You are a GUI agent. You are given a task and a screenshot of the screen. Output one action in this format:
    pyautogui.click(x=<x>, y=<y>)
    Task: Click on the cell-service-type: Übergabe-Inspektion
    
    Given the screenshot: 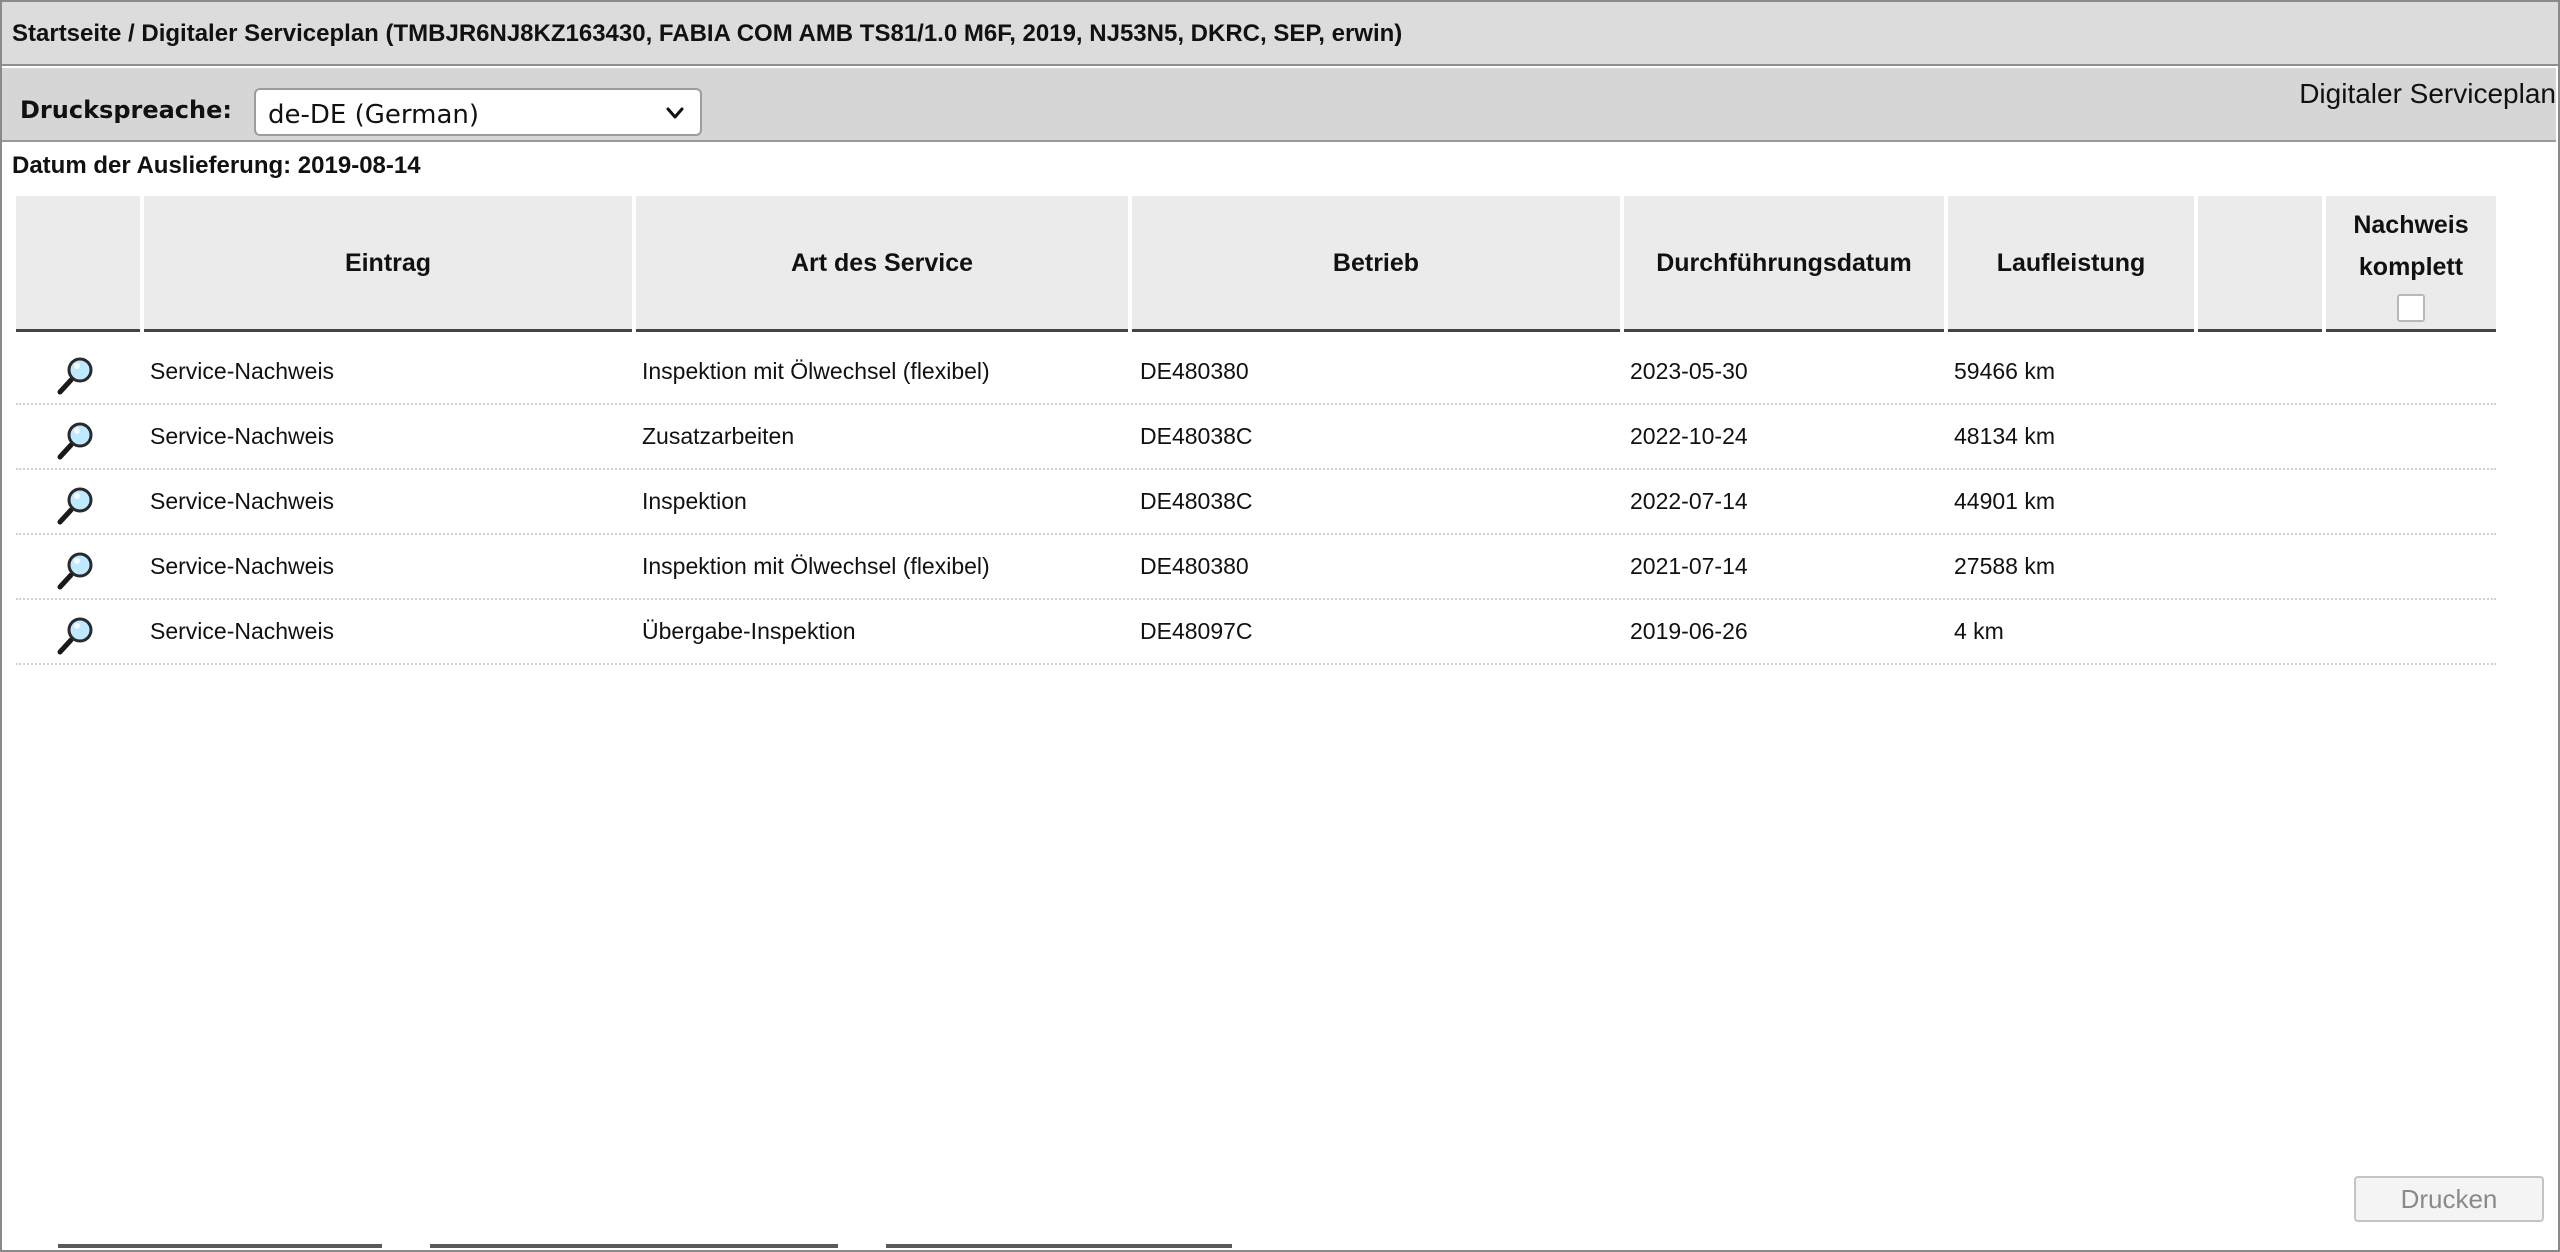 What is the action you would take?
    pyautogui.click(x=749, y=631)
    